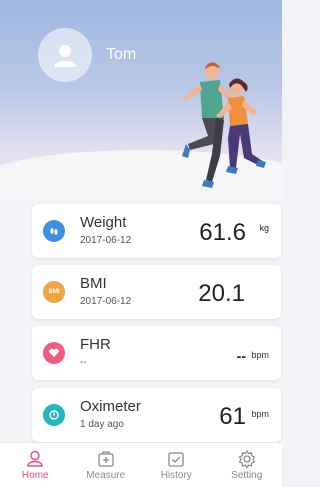 The image size is (320, 487). I want to click on nav-home: Home, so click(35, 465).